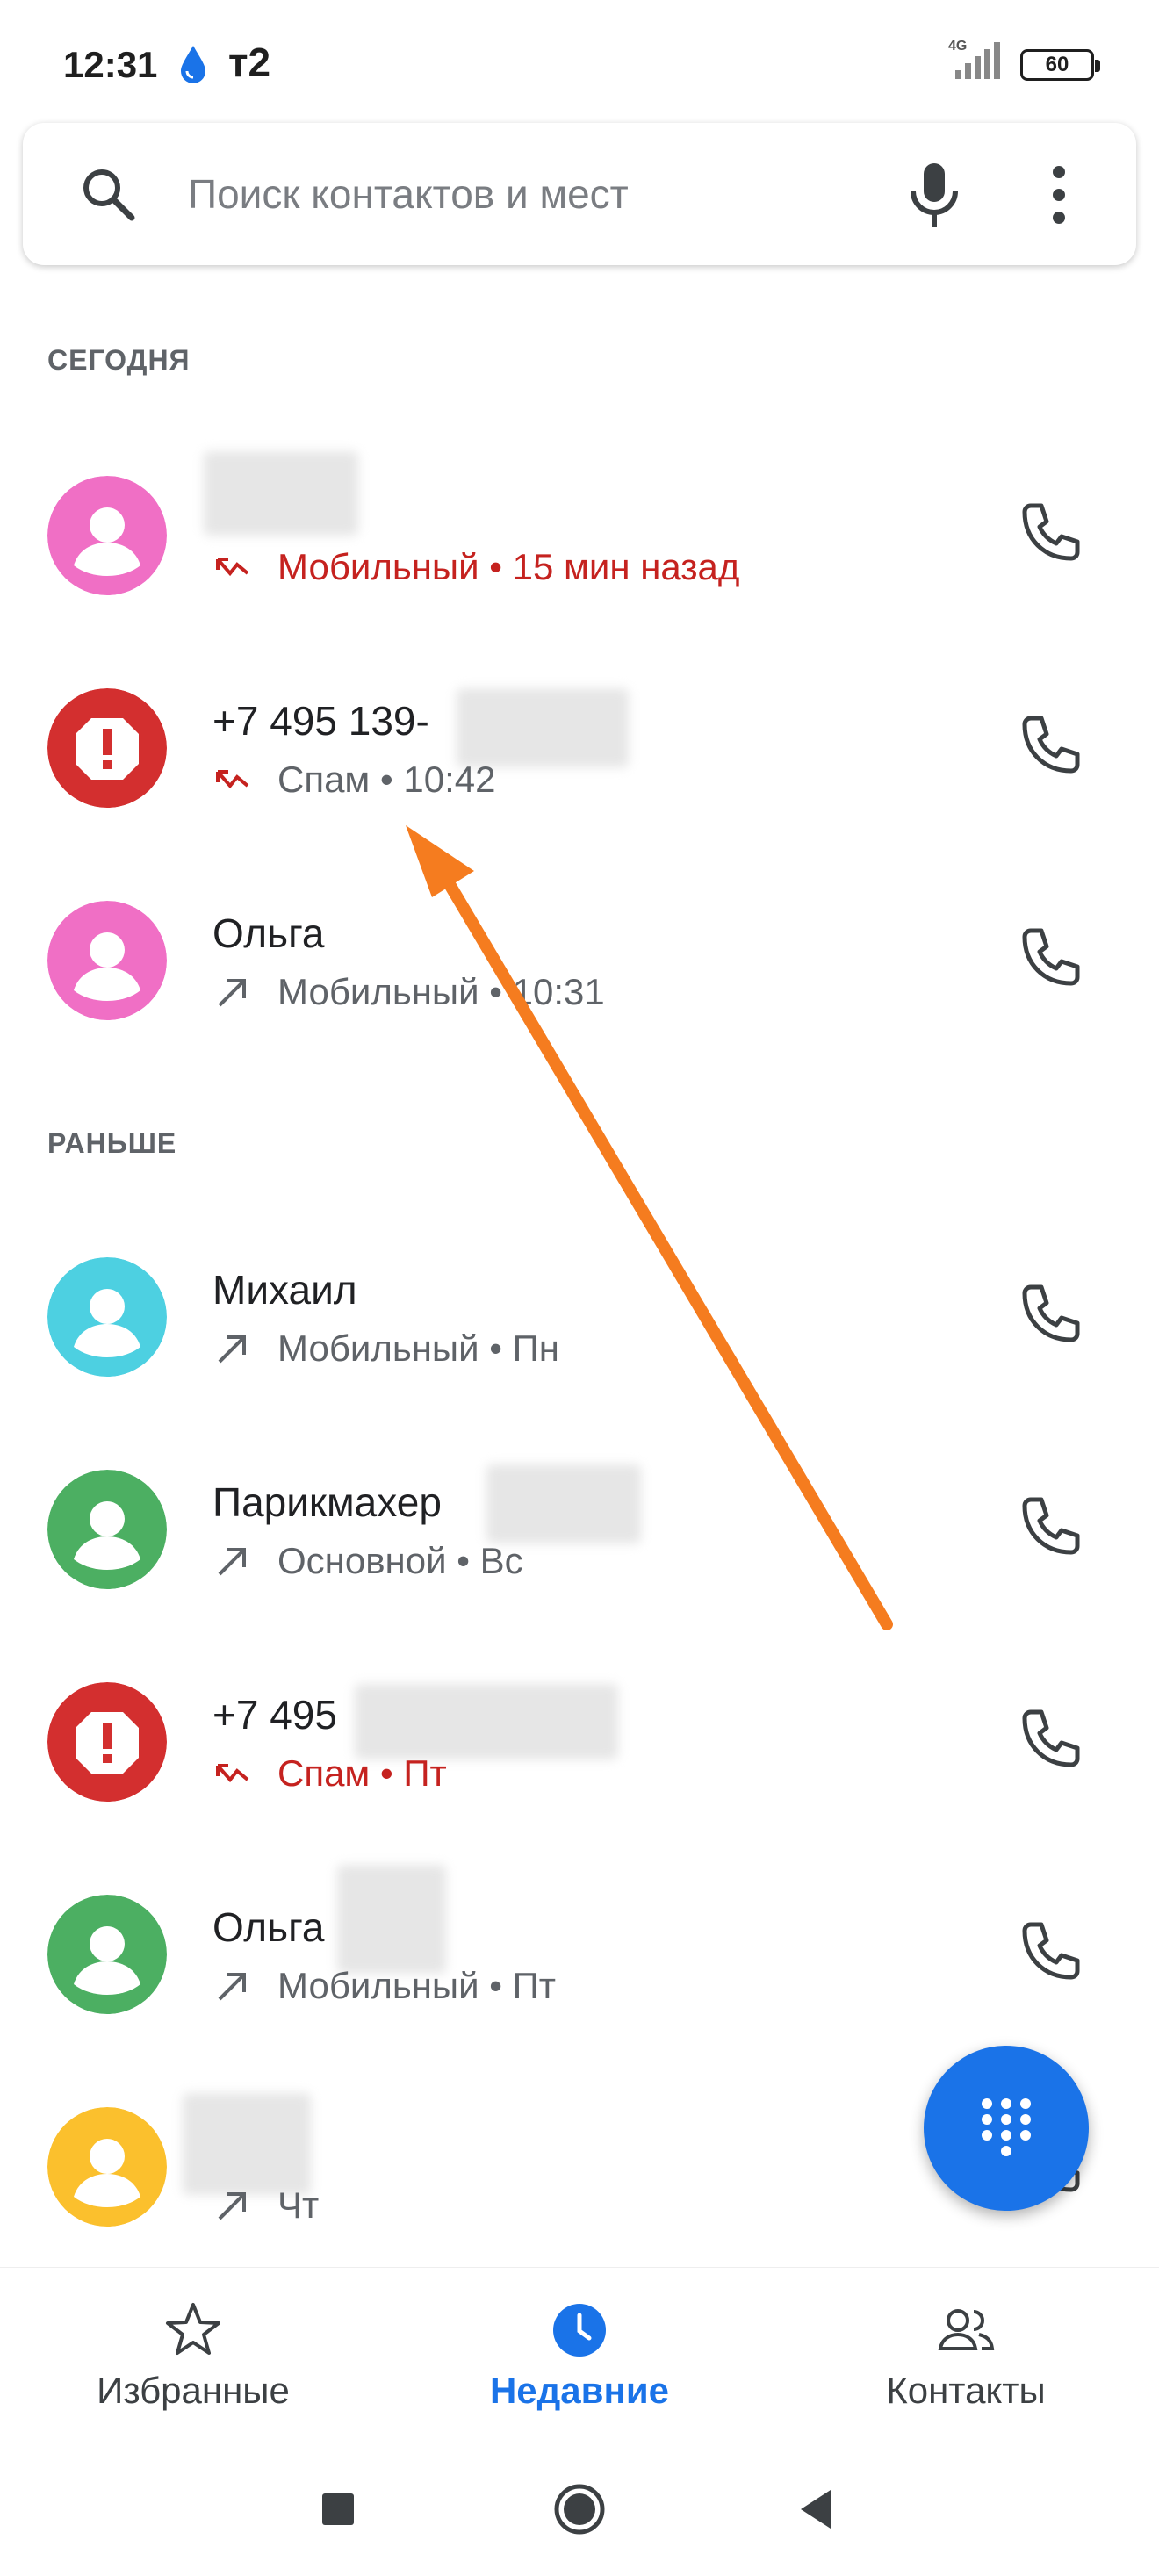  I want to click on call-row: Парикмахер Основной • Вс, so click(579, 1530).